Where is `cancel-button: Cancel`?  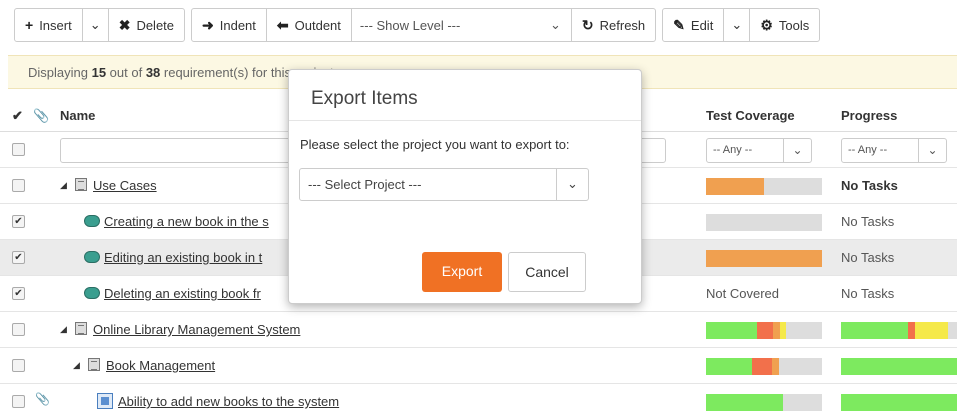 cancel-button: Cancel is located at coordinates (547, 272).